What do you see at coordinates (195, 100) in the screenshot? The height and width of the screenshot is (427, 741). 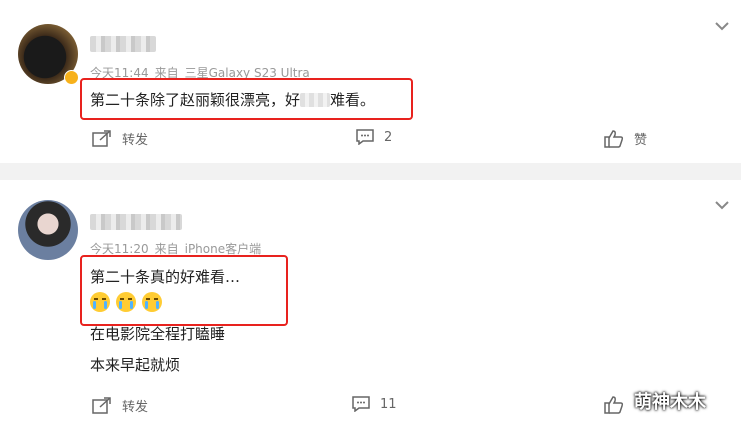 I see `comment-text-part: 第二十条除了赵丽颖很漂亮，好` at bounding box center [195, 100].